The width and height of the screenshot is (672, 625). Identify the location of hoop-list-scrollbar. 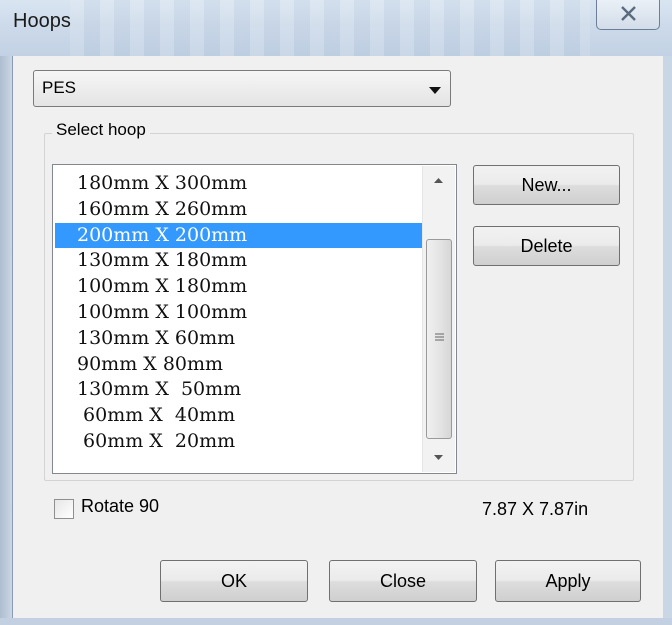
(438, 319).